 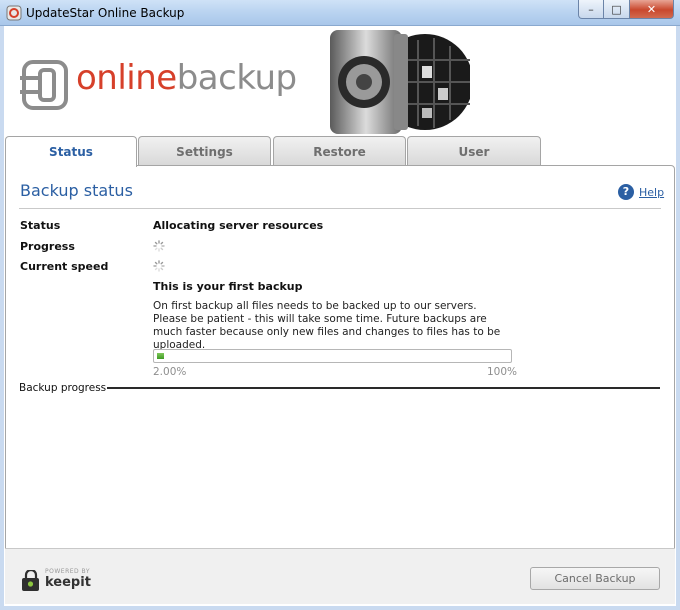 I want to click on progress-max-label: 100%, so click(x=502, y=372).